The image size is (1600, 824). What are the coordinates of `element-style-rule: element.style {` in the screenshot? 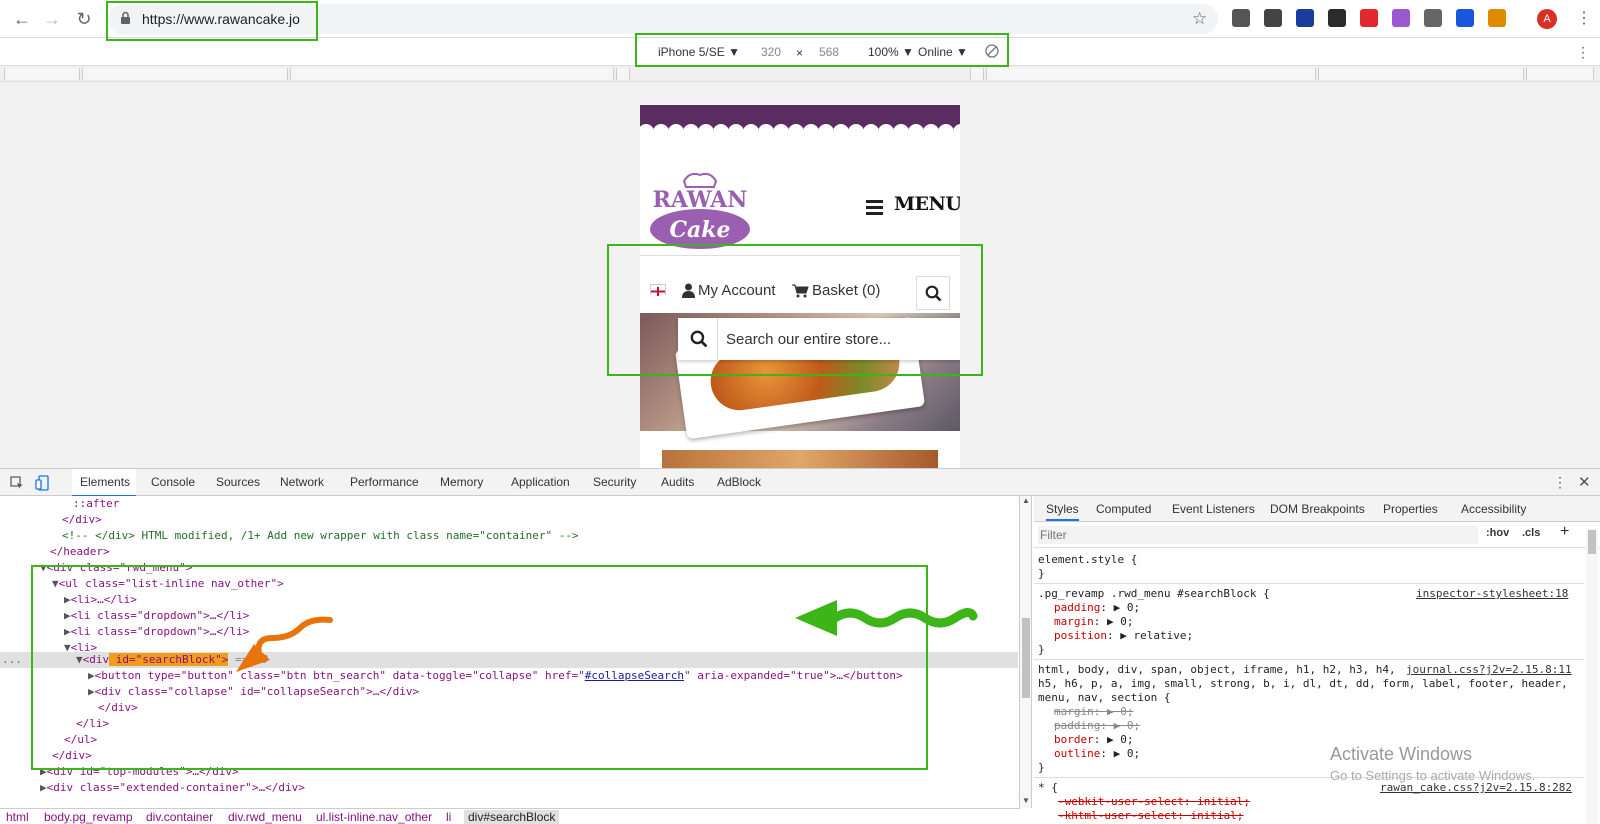 It's located at (1087, 560).